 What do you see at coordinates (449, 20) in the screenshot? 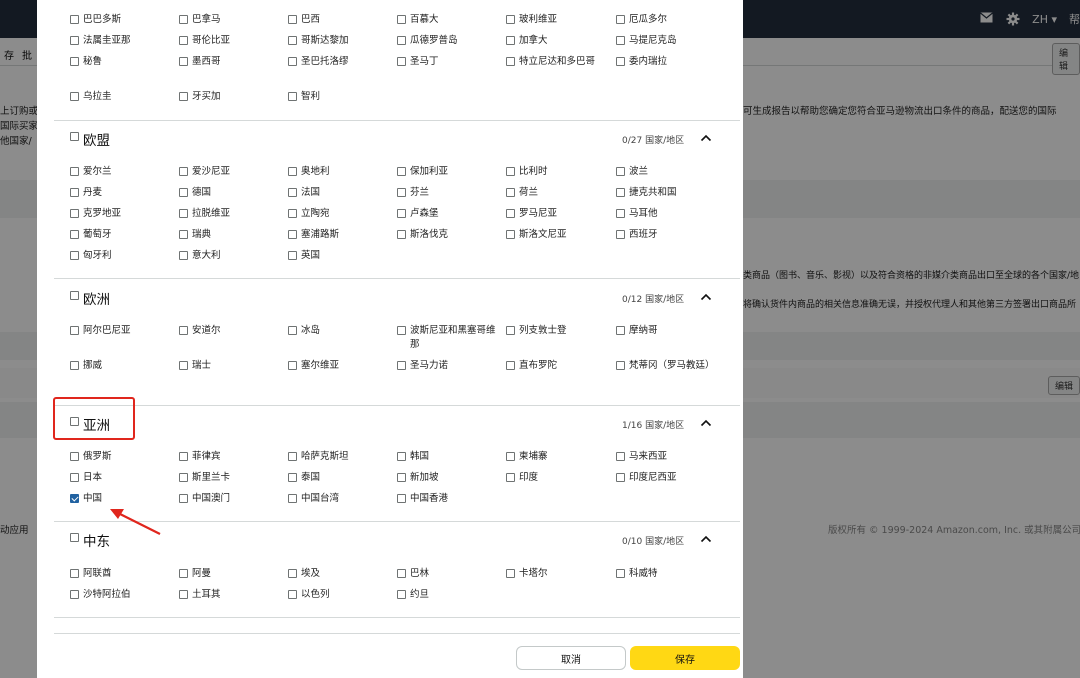
I see `country-checkbox: 百慕大` at bounding box center [449, 20].